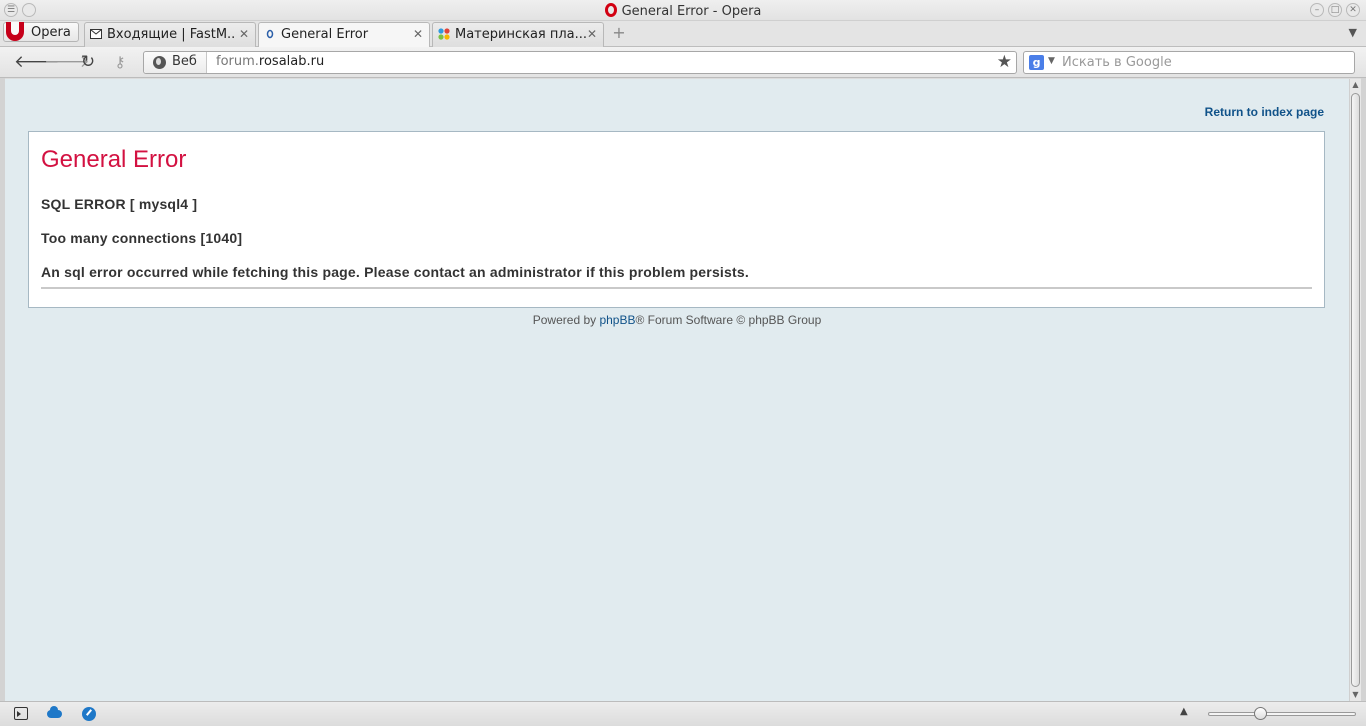 This screenshot has height=726, width=1366. Describe the element at coordinates (89, 714) in the screenshot. I see `speed-dial-icon` at that location.